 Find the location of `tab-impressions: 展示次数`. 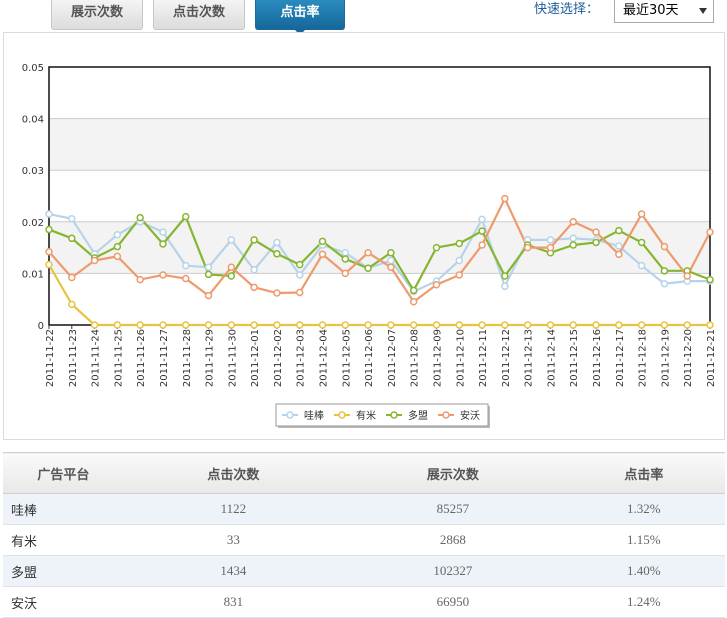

tab-impressions: 展示次数 is located at coordinates (97, 15).